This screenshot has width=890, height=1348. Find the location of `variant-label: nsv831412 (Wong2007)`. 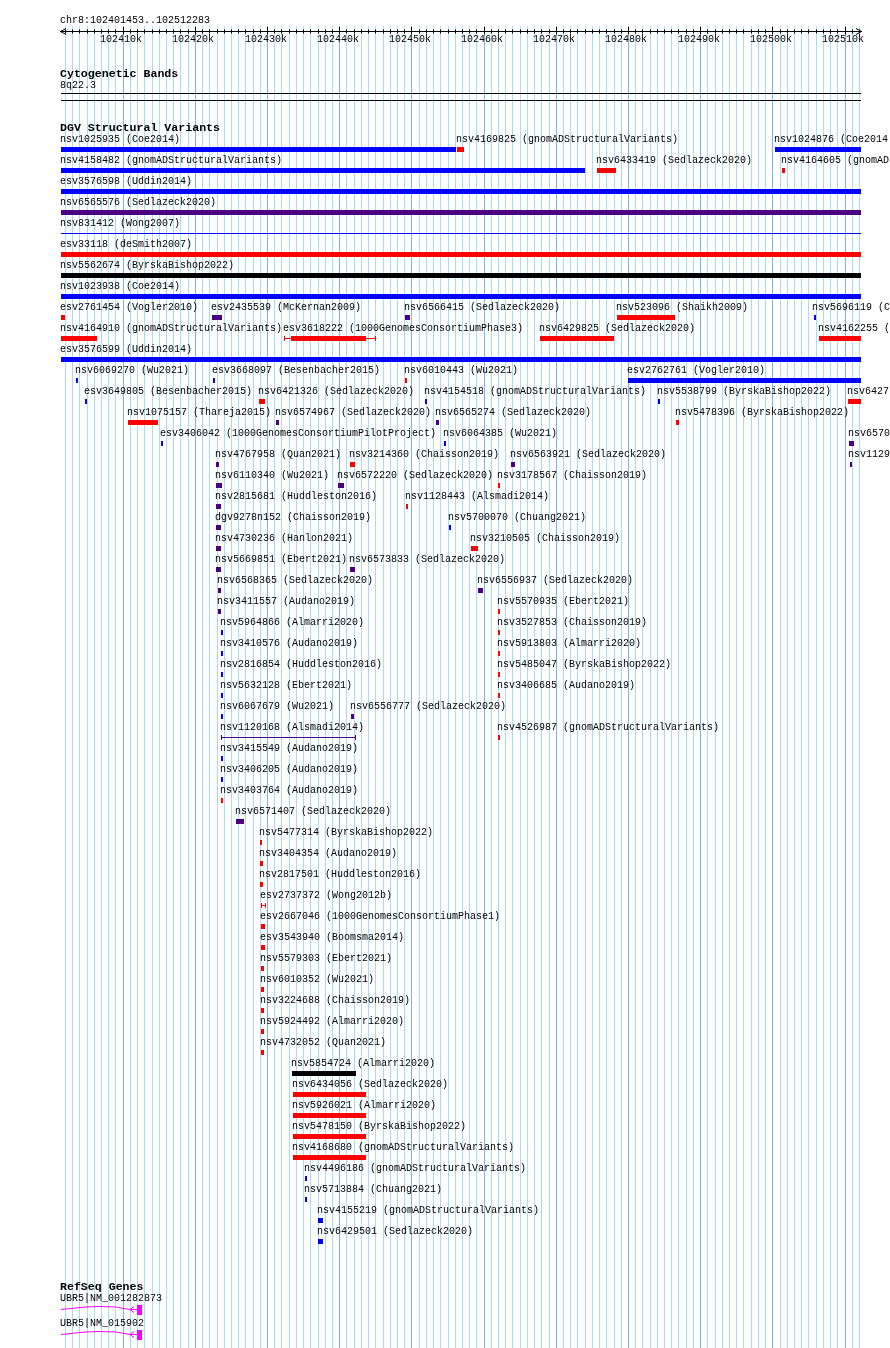

variant-label: nsv831412 (Wong2007) is located at coordinates (120, 224).